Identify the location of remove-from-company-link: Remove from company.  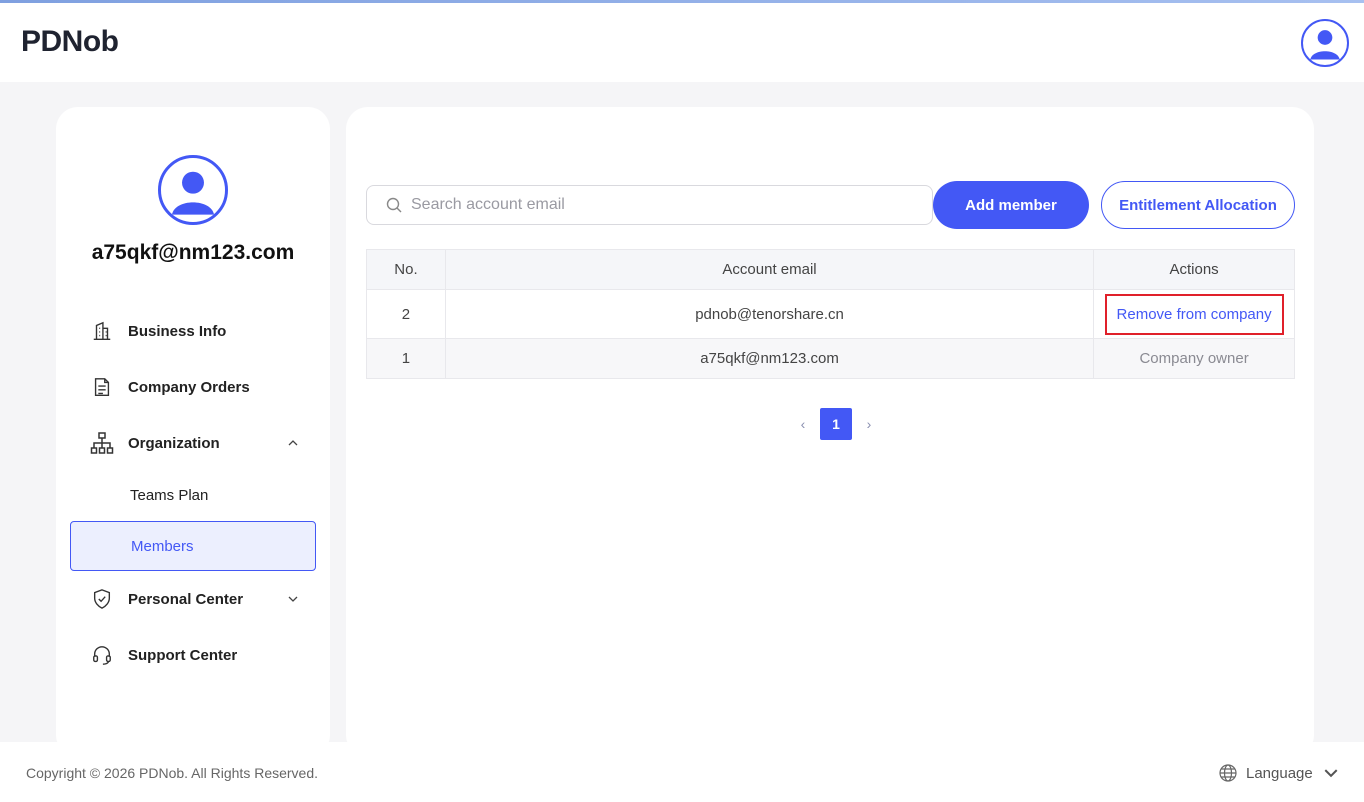
(1194, 314).